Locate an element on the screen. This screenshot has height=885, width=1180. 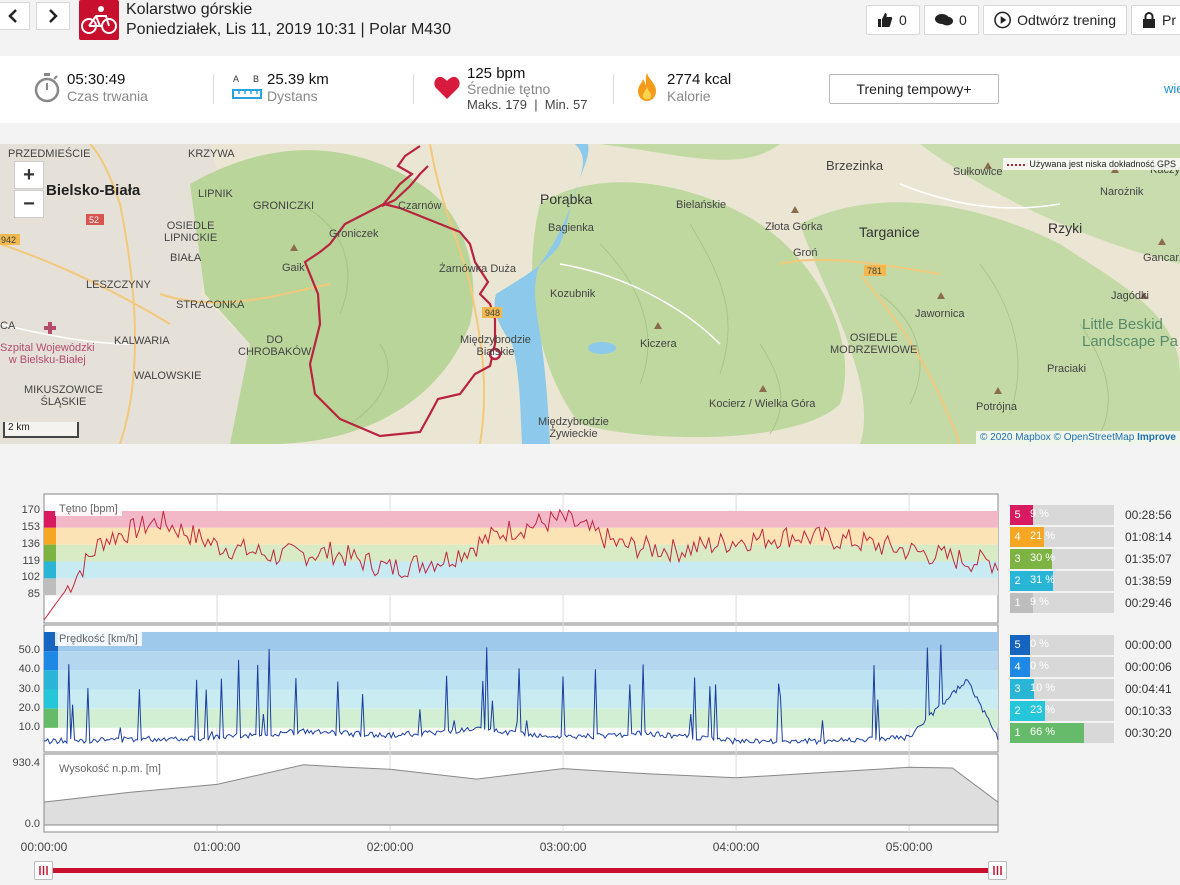
zoom-in-button: + is located at coordinates (29, 175).